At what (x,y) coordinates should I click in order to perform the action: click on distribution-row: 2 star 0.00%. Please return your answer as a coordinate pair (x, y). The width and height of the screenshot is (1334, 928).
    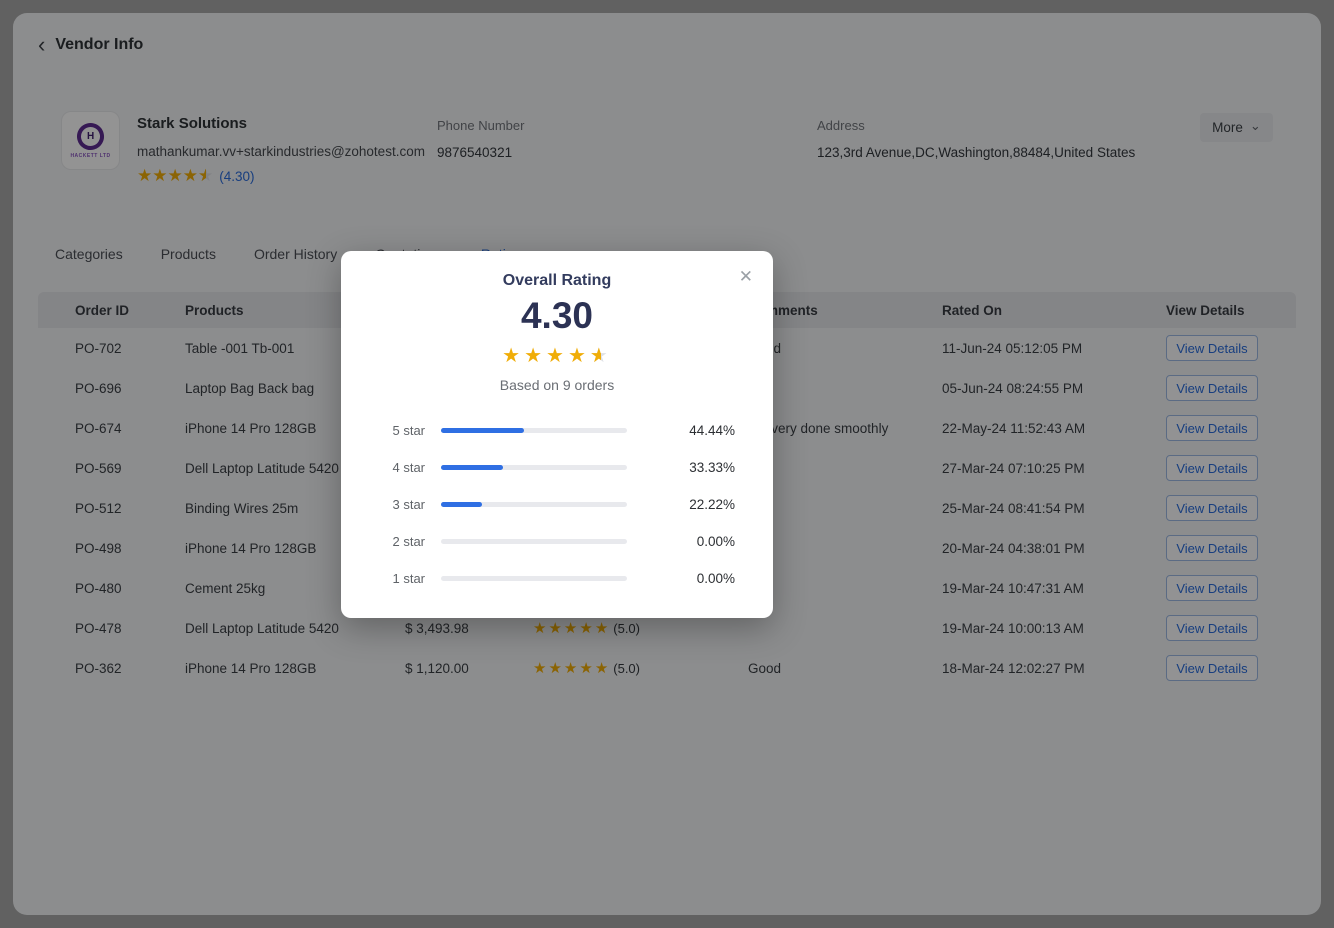
    Looking at the image, I should click on (557, 541).